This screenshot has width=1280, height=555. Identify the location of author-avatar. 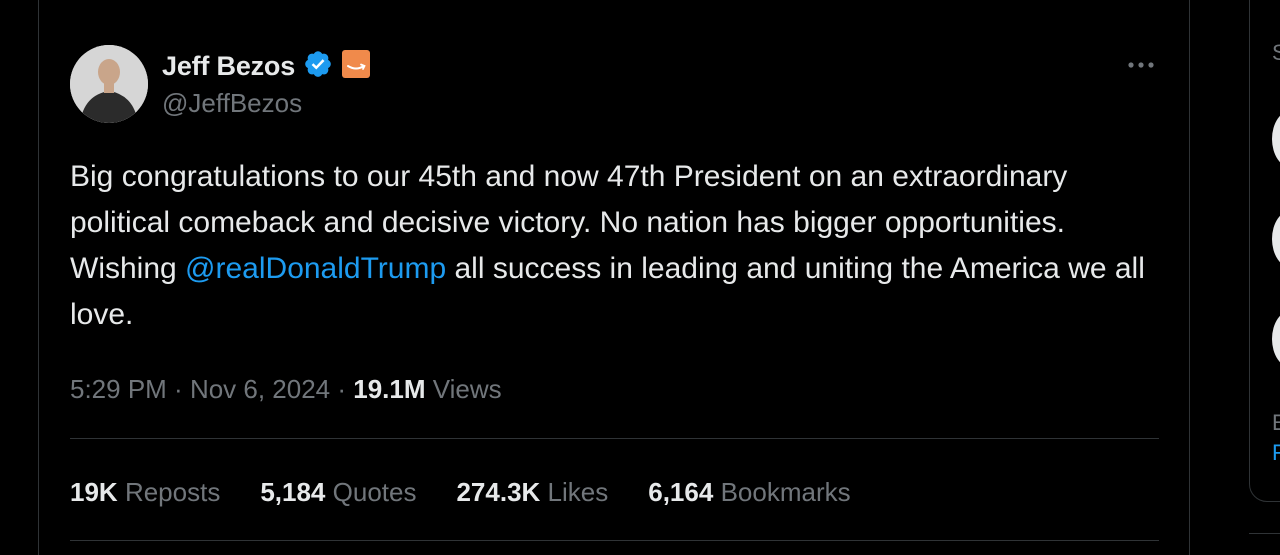
(109, 84).